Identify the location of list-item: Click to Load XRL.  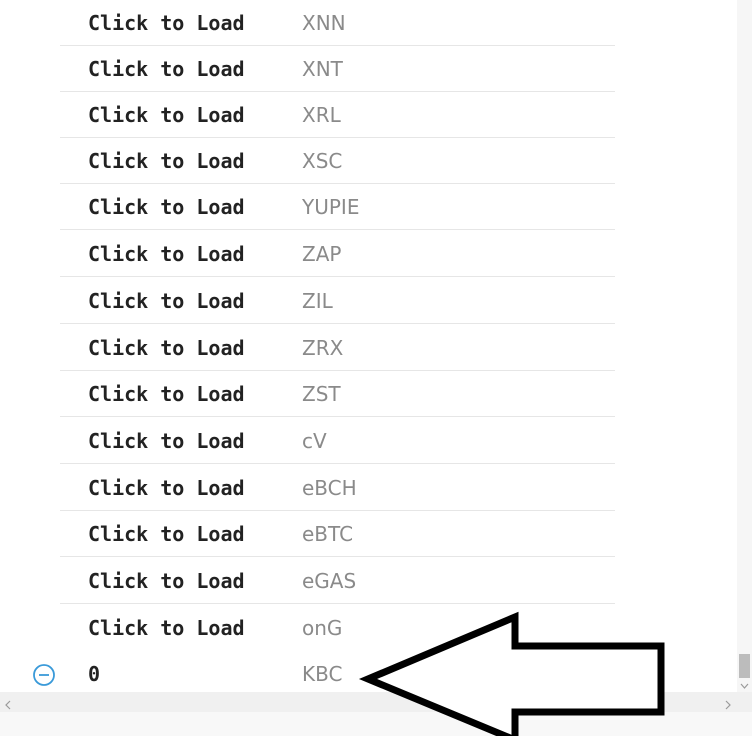
(368, 115).